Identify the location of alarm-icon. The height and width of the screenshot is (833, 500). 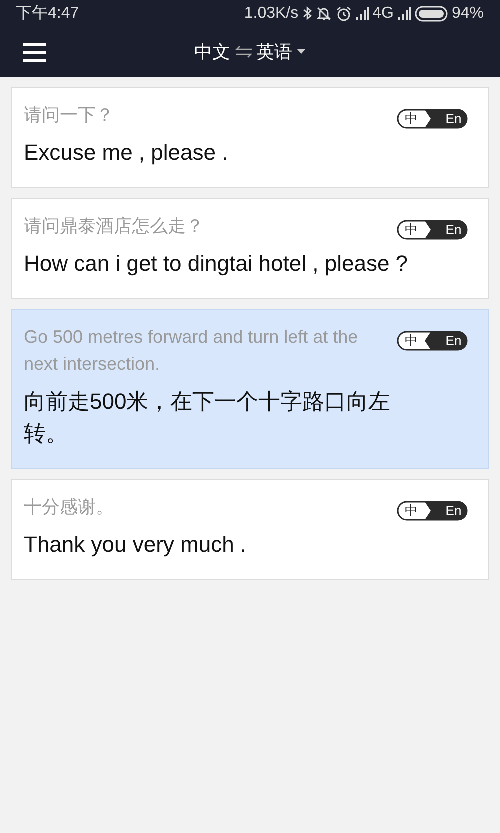
(344, 14).